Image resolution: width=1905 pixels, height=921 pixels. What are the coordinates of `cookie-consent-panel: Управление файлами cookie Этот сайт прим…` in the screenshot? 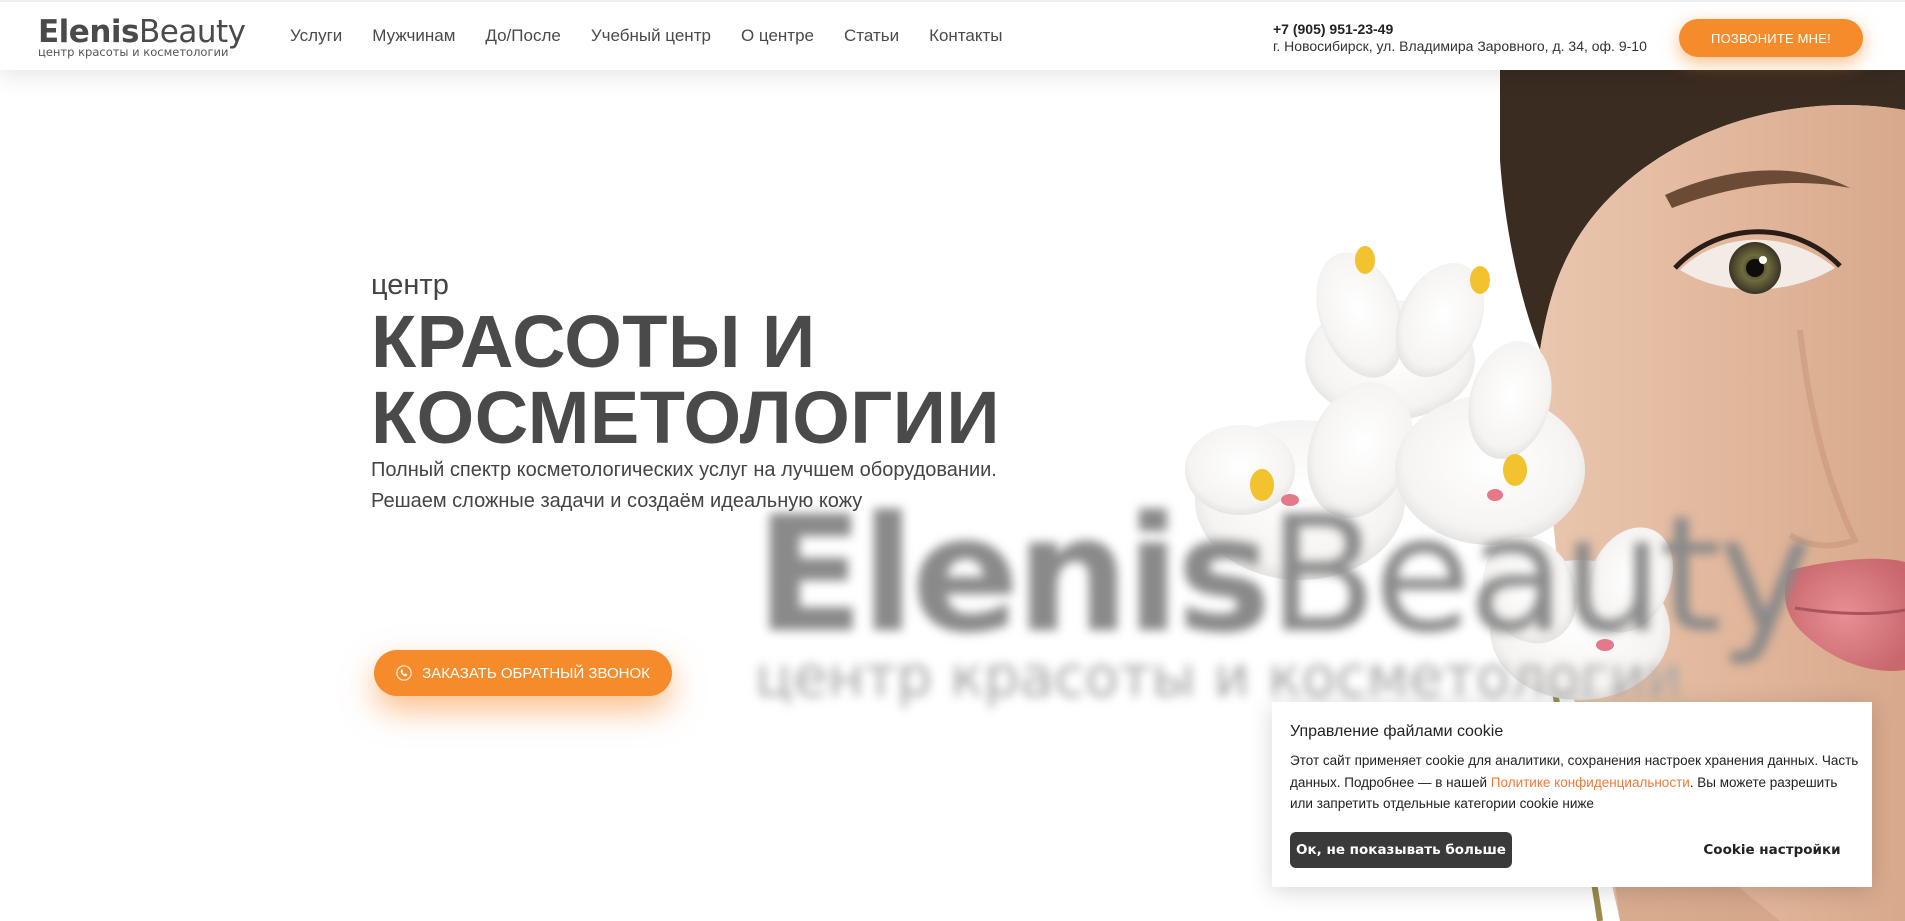 It's located at (1572, 794).